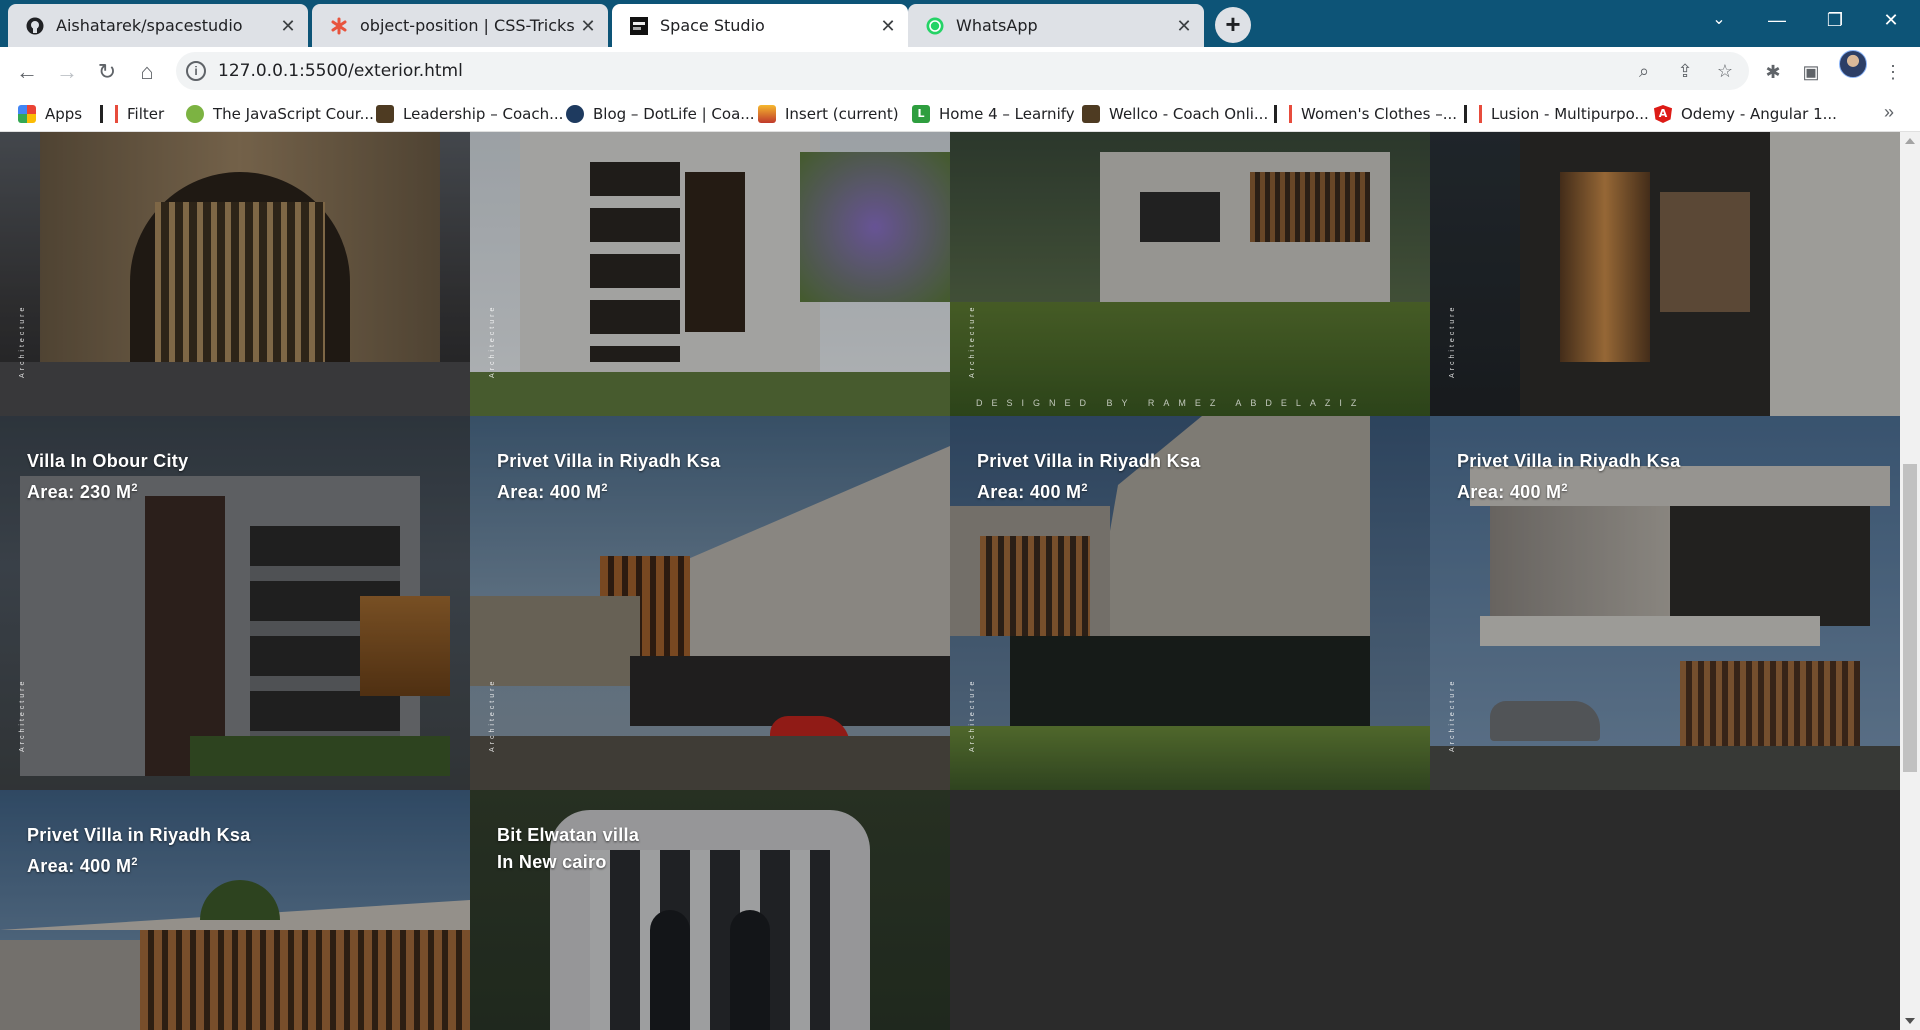 The height and width of the screenshot is (1030, 1920). Describe the element at coordinates (552, 862) in the screenshot. I see `tile-area: In New cairo` at that location.